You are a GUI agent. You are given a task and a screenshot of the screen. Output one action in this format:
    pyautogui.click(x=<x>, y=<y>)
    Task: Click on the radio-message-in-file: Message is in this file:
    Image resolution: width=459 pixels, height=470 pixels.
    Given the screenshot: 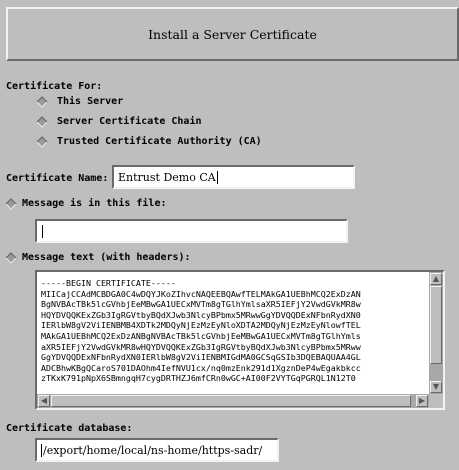 What is the action you would take?
    pyautogui.click(x=86, y=203)
    